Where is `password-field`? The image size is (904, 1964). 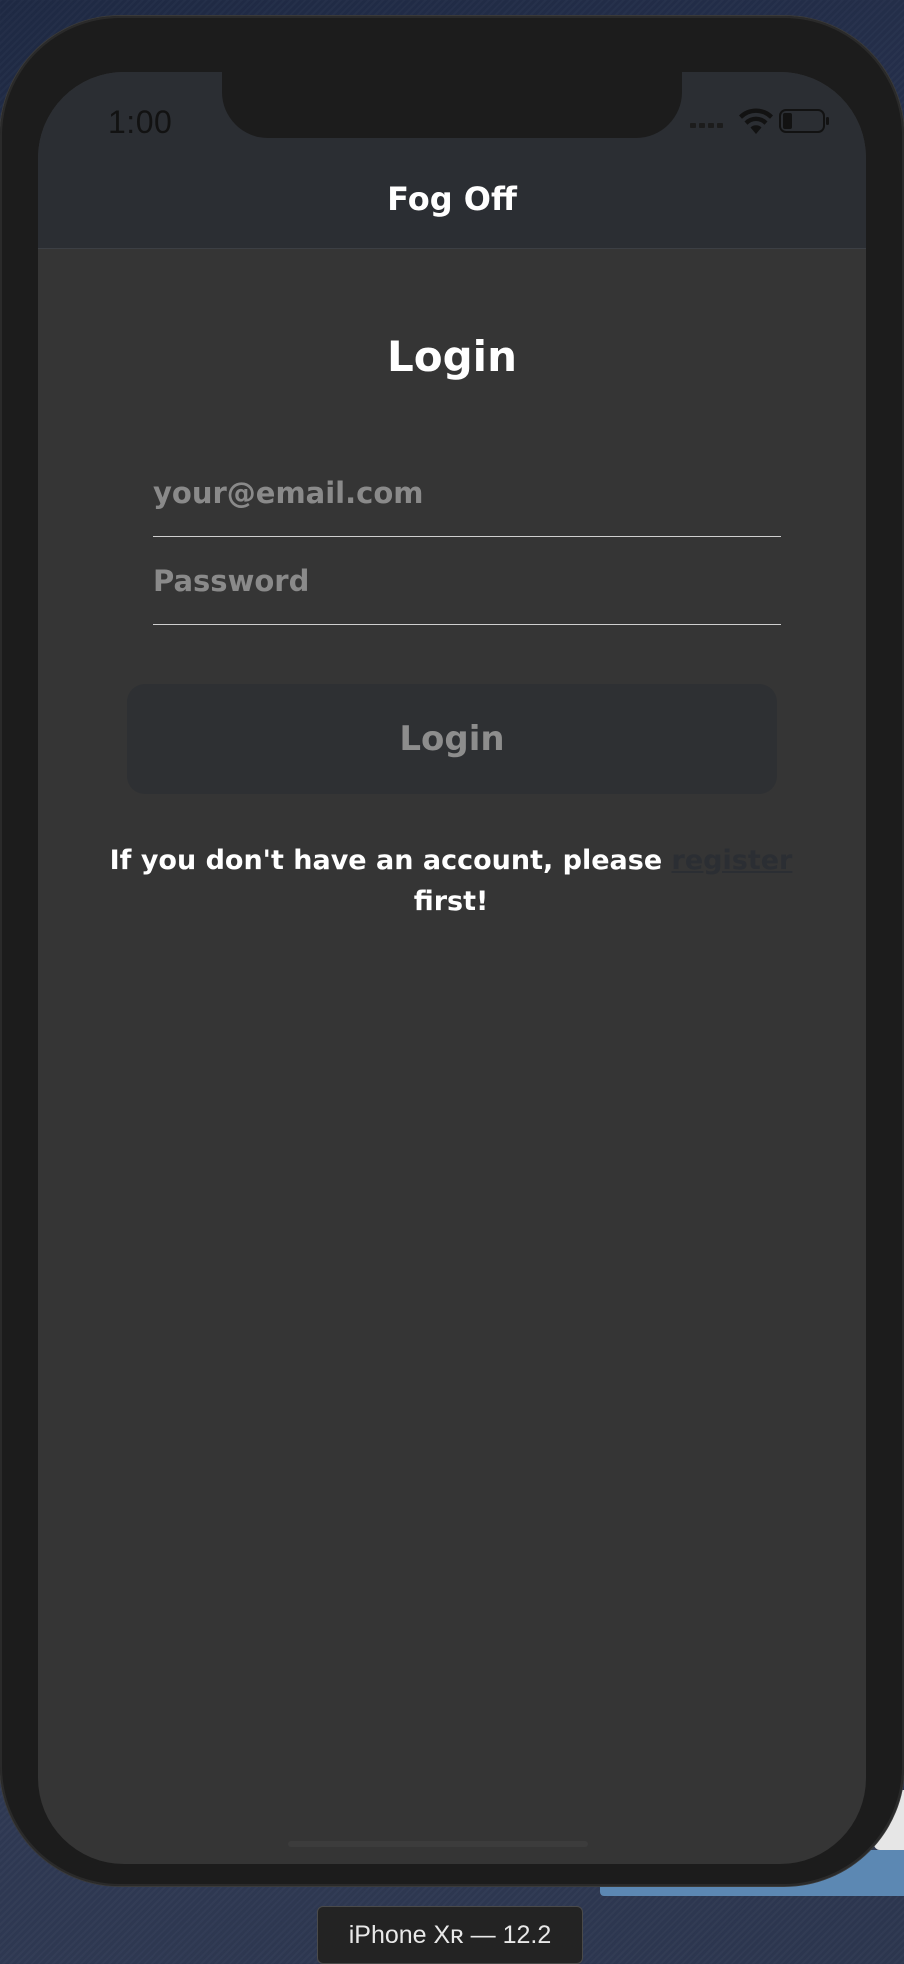
password-field is located at coordinates (467, 581).